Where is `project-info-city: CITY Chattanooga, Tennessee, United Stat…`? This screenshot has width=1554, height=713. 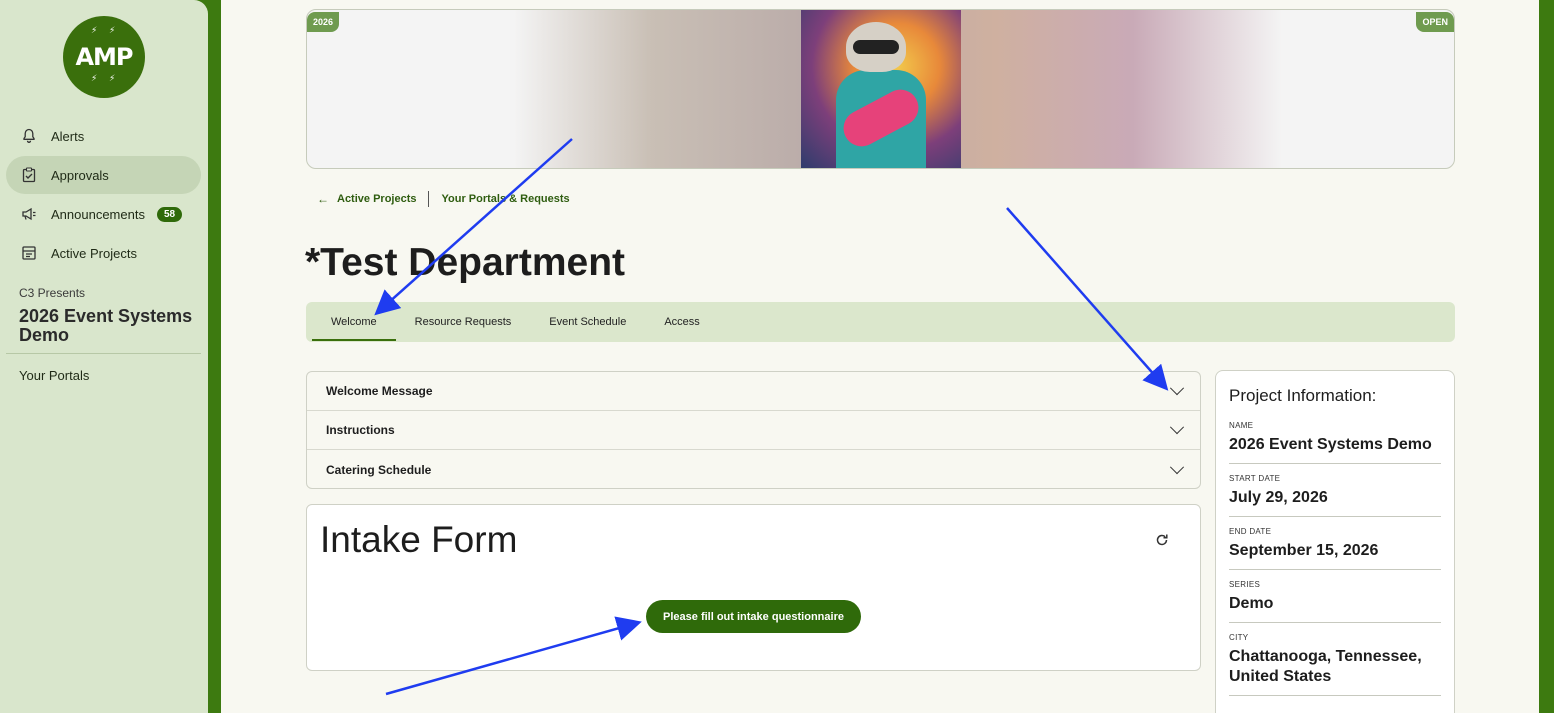 project-info-city: CITY Chattanooga, Tennessee, United Stat… is located at coordinates (1335, 664).